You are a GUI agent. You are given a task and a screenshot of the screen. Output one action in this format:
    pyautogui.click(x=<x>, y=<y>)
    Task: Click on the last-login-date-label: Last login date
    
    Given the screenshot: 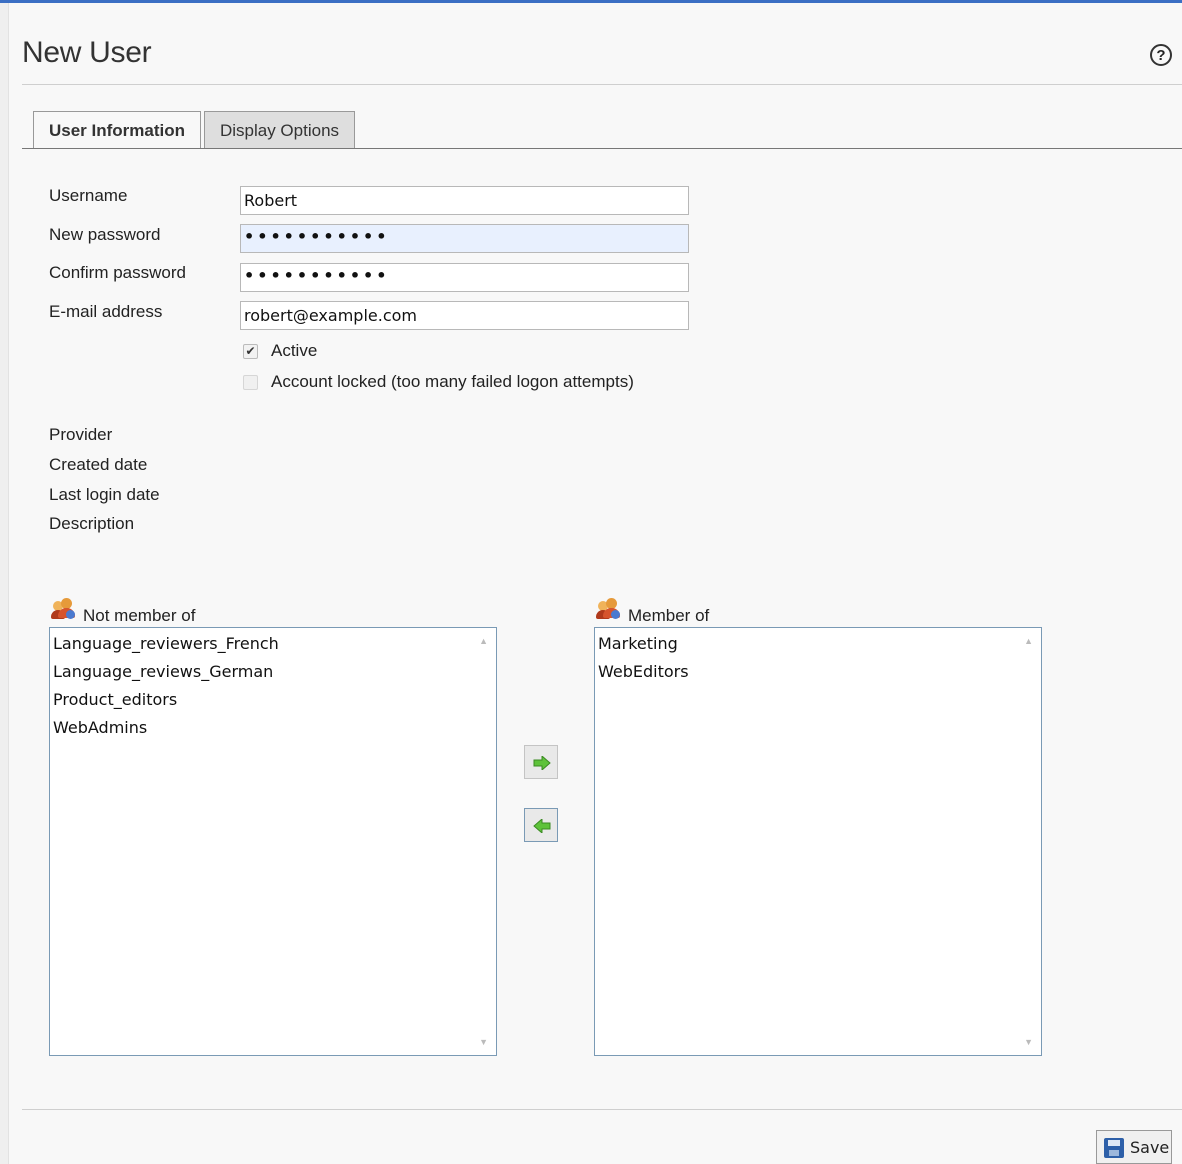 What is the action you would take?
    pyautogui.click(x=104, y=494)
    